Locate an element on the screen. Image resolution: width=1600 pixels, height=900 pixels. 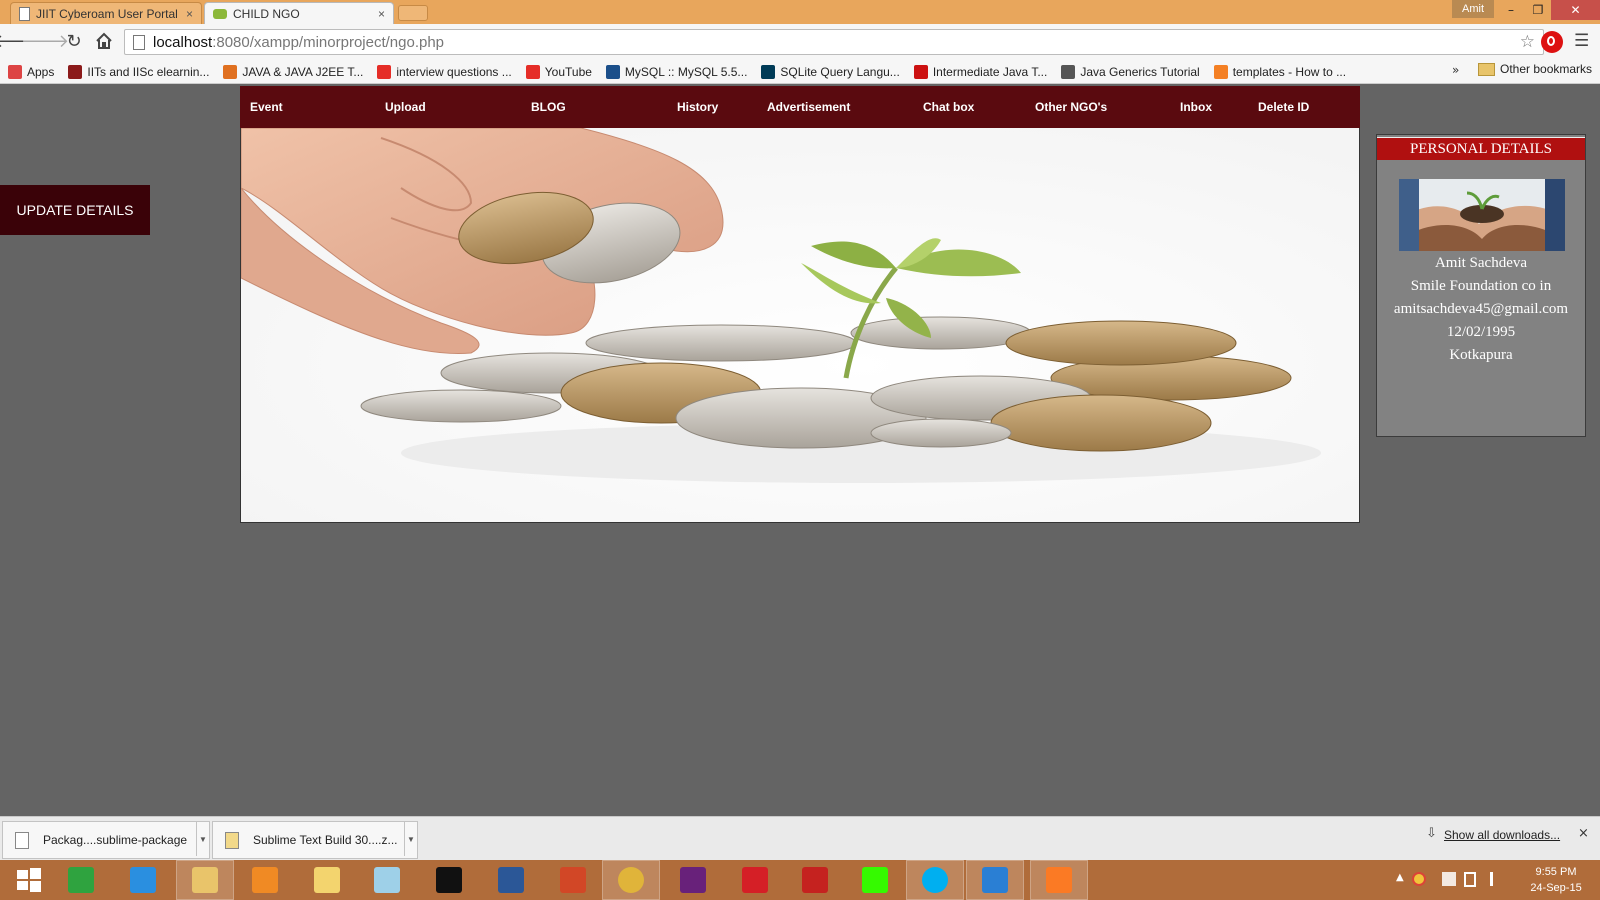
taskbar-visual-studio-button is located at coordinates (693, 880).